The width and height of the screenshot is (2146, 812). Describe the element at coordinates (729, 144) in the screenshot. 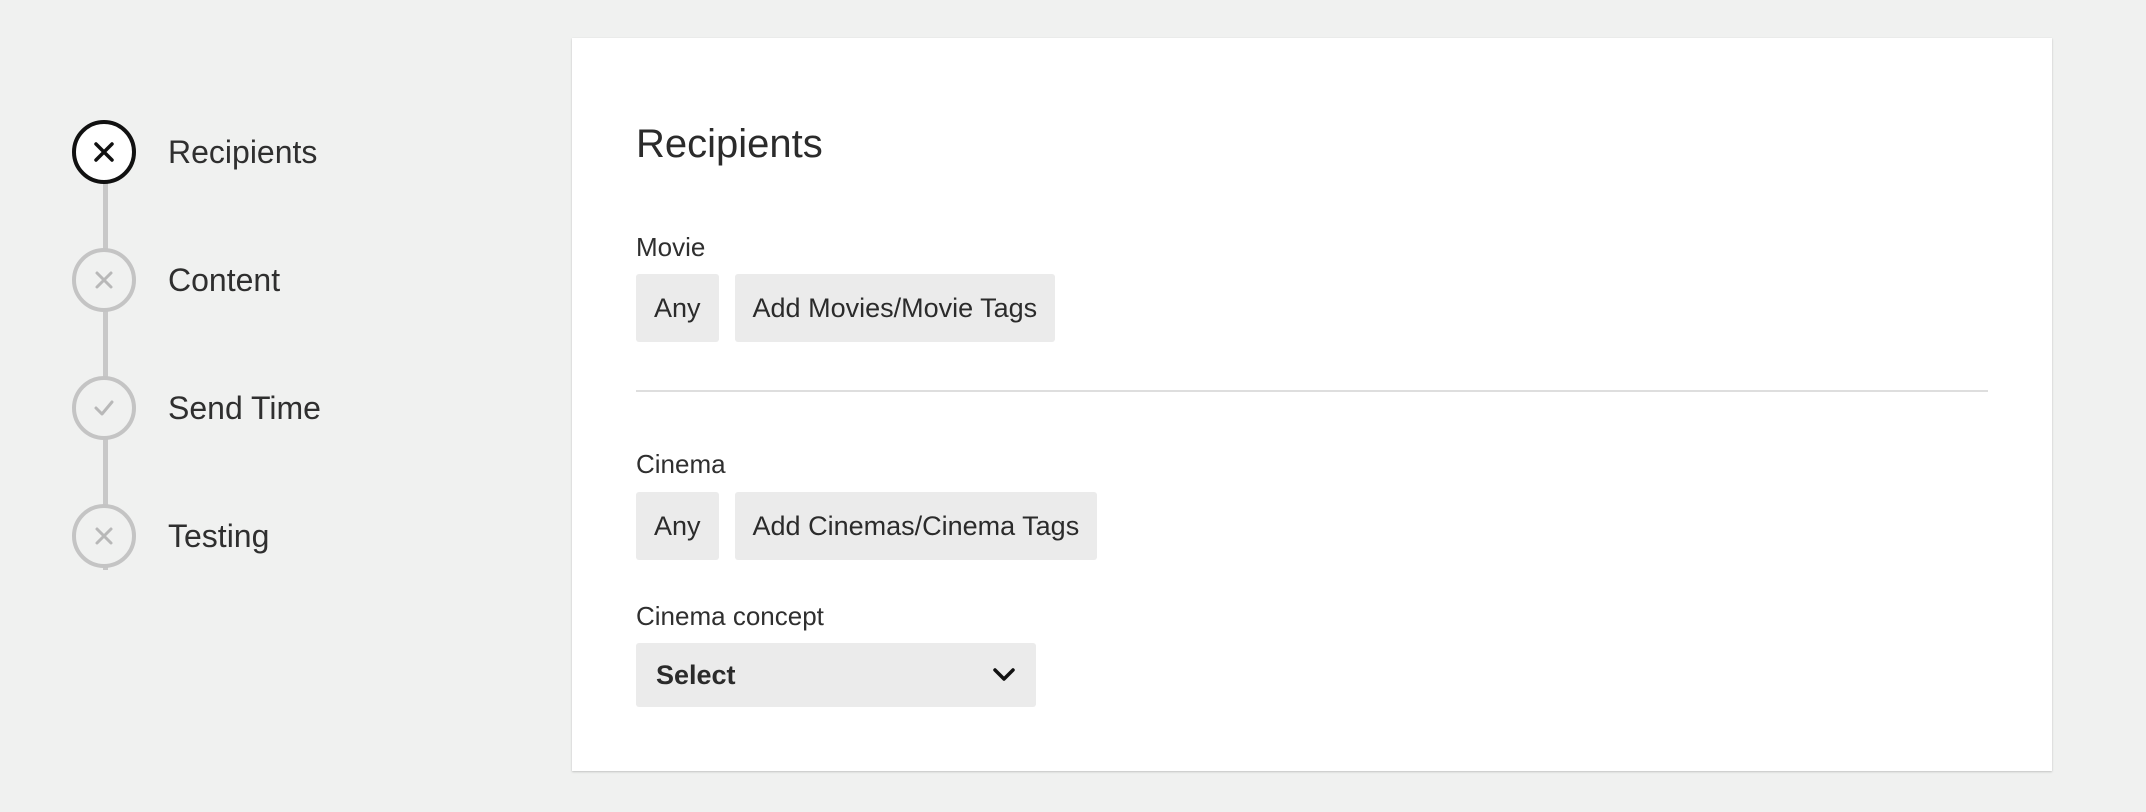

I see `page-title: Recipients` at that location.